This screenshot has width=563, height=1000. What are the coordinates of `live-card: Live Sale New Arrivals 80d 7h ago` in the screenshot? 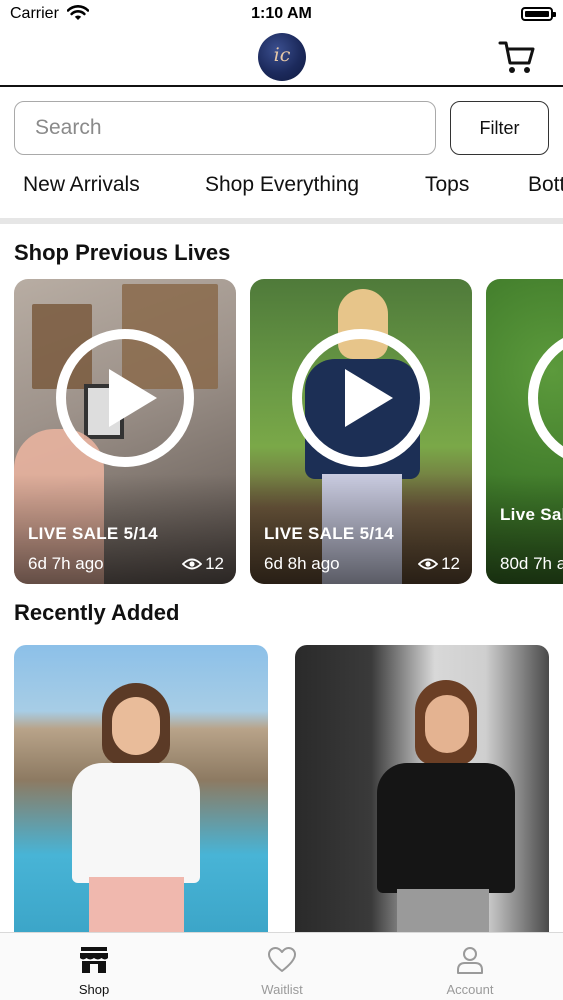 It's located at (524, 431).